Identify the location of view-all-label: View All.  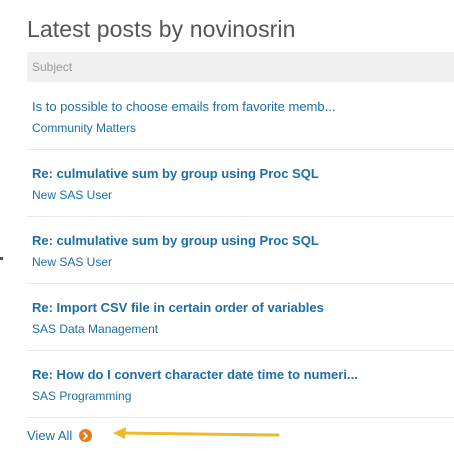
(49, 435).